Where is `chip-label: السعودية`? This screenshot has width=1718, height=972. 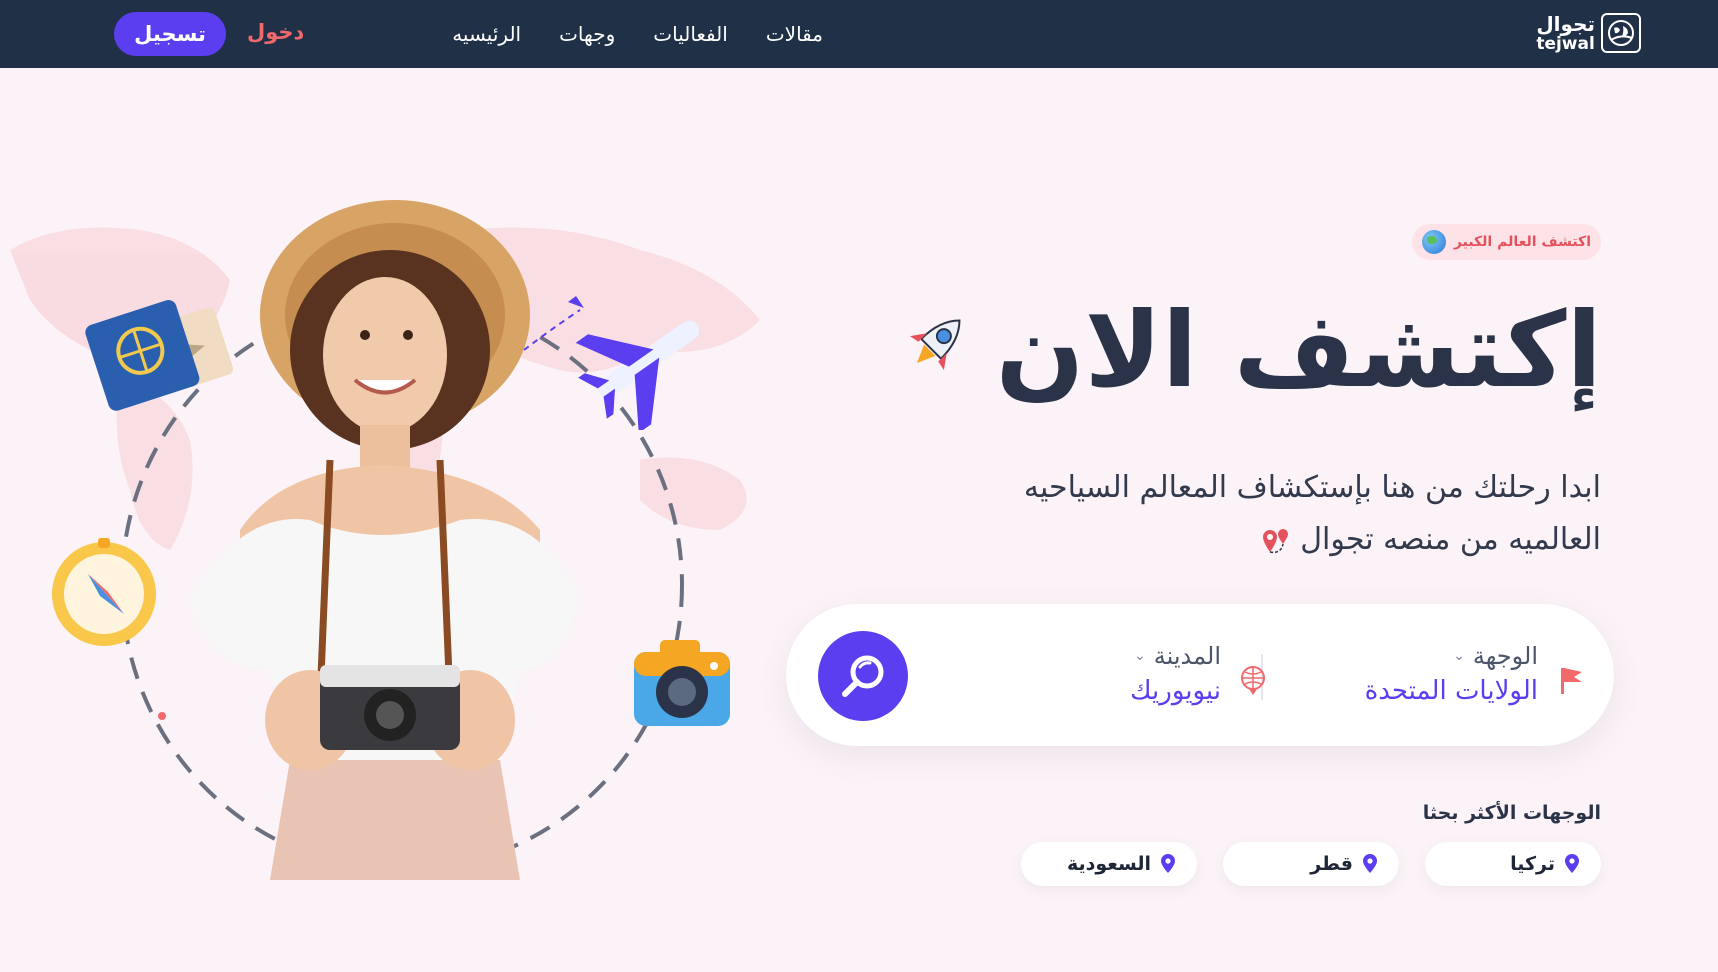 chip-label: السعودية is located at coordinates (1108, 864).